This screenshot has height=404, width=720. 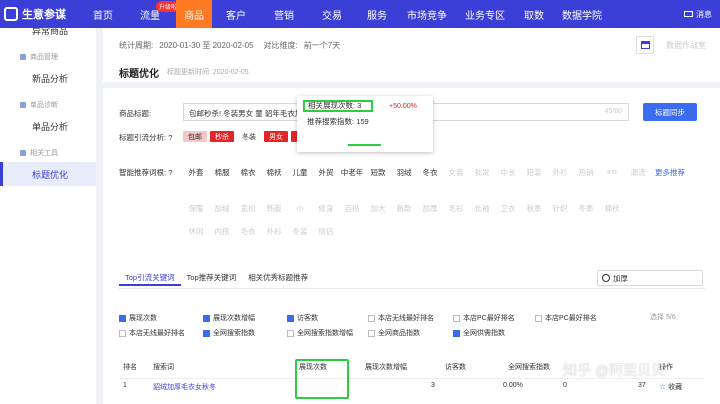 I want to click on messages-label: 消息, so click(x=704, y=14).